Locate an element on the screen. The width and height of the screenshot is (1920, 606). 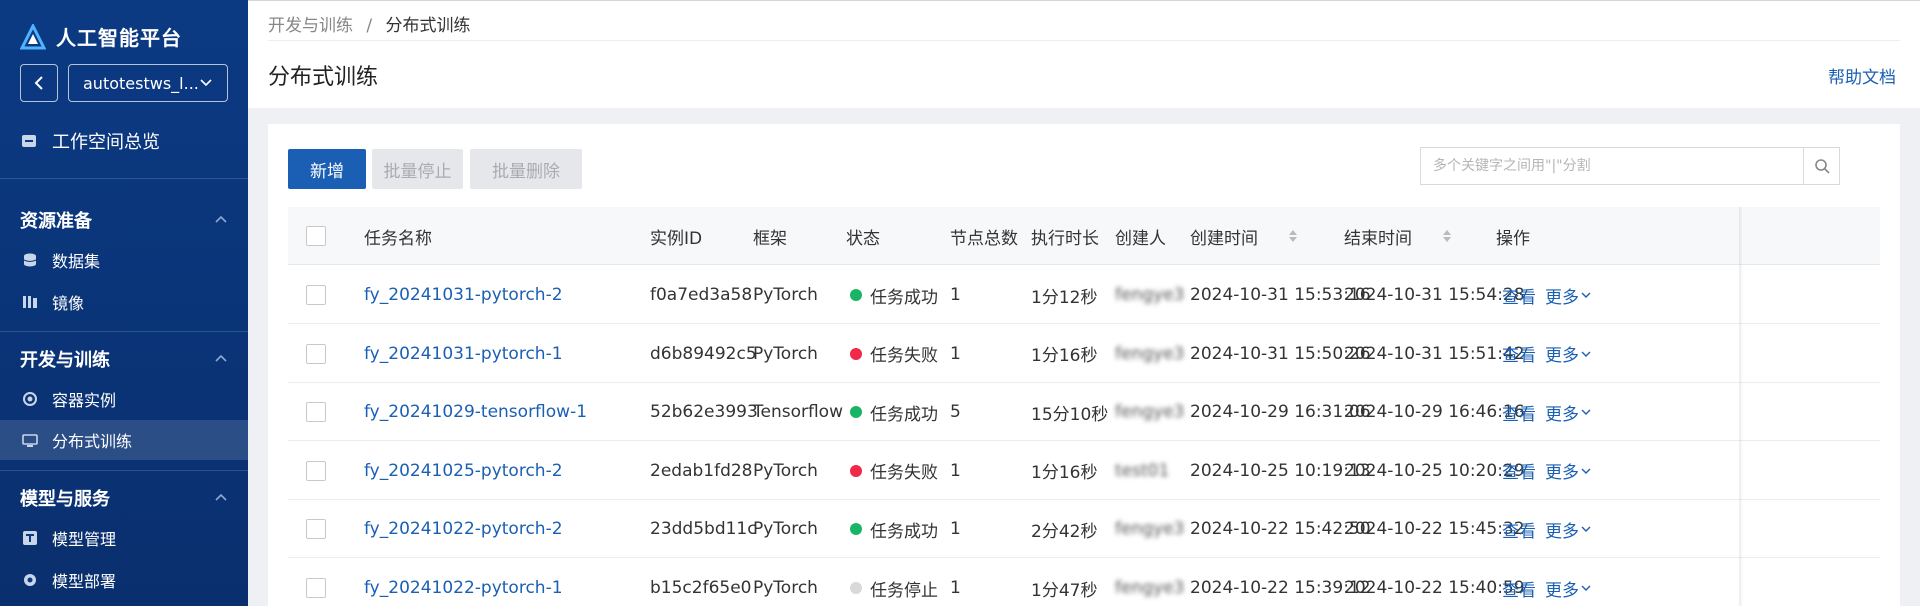
duration: 1分16秒 is located at coordinates (1064, 356).